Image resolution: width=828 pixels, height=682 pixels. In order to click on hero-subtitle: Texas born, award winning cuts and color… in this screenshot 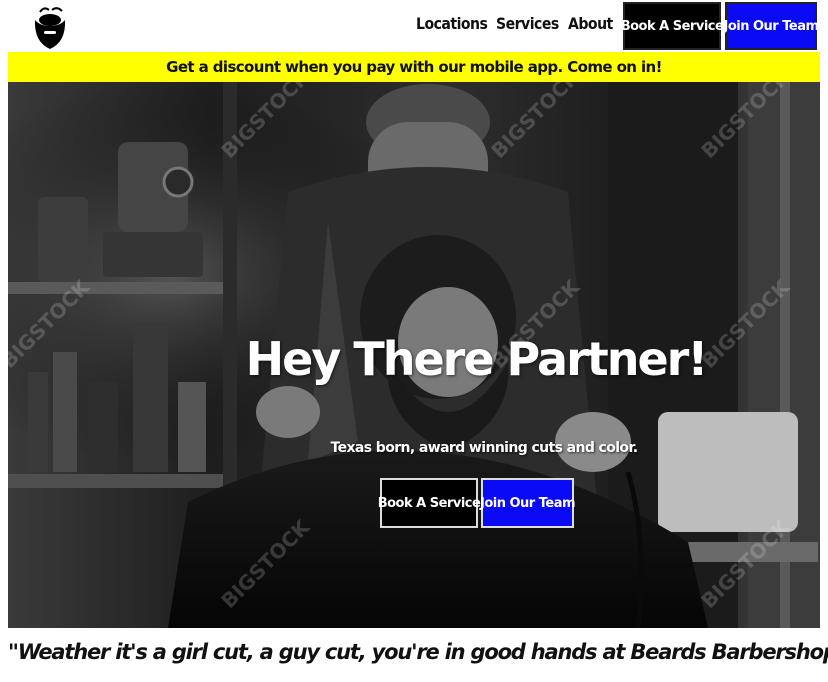, I will do `click(484, 448)`.